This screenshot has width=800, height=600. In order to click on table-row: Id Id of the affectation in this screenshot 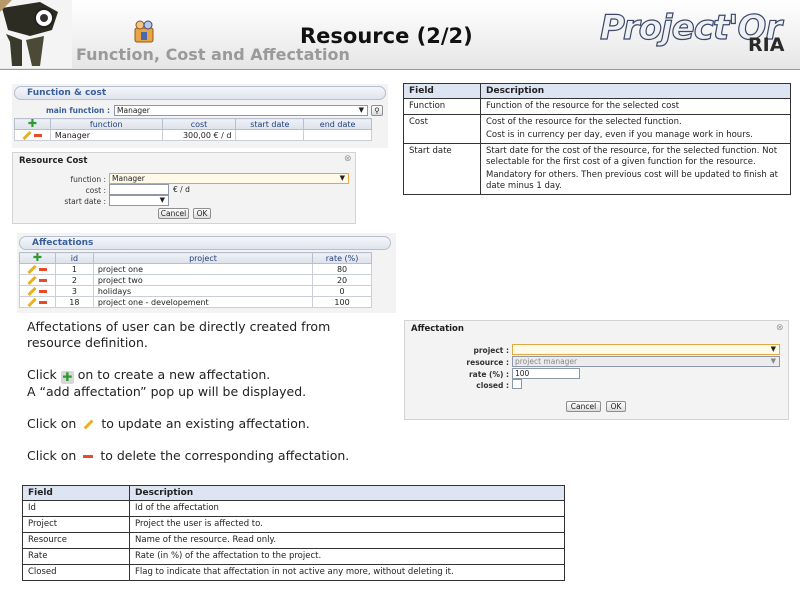, I will do `click(293, 508)`.